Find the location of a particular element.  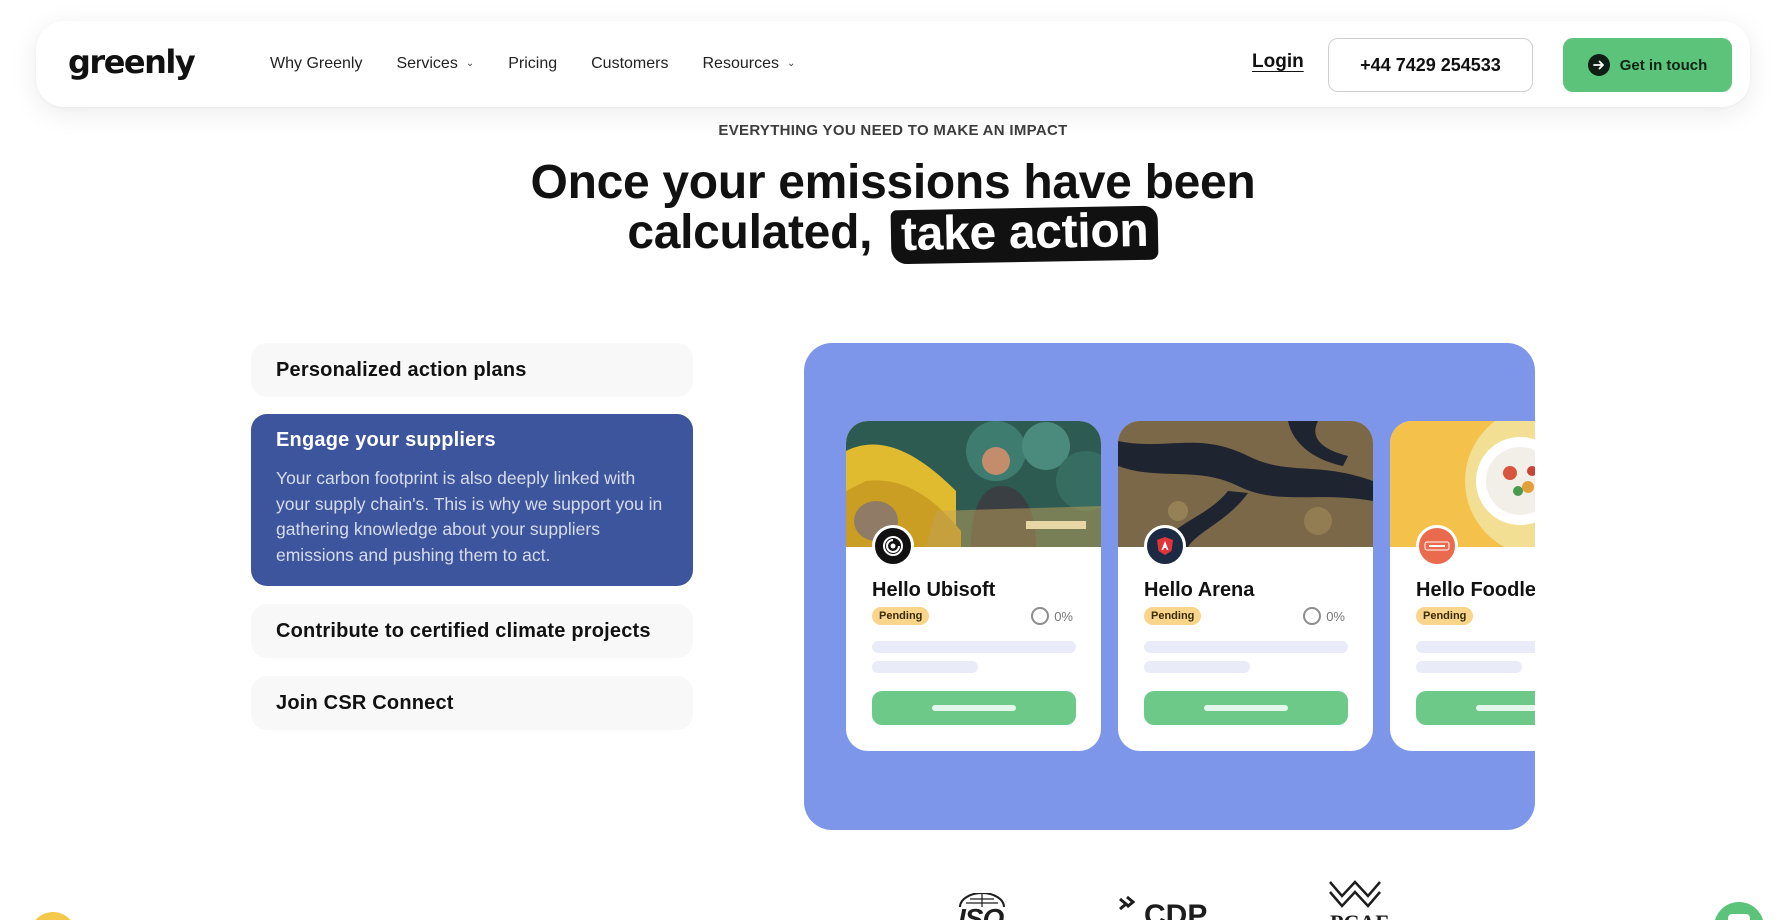

nav-link-label: Customers is located at coordinates (630, 63).